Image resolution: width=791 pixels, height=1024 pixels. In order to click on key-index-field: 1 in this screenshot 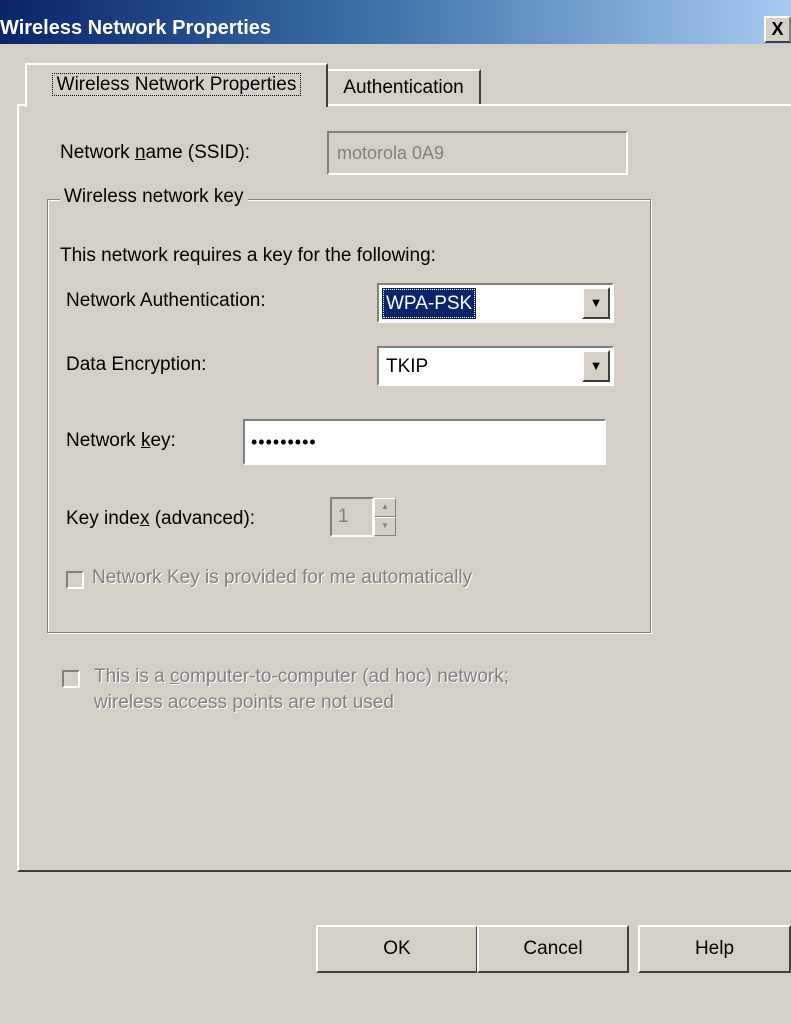, I will do `click(352, 517)`.